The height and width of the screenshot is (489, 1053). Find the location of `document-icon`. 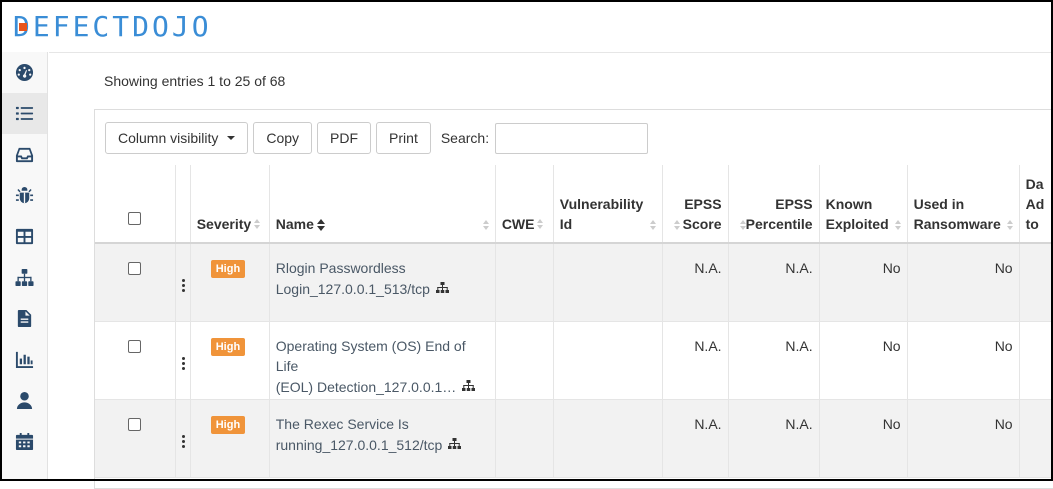

document-icon is located at coordinates (24, 318).